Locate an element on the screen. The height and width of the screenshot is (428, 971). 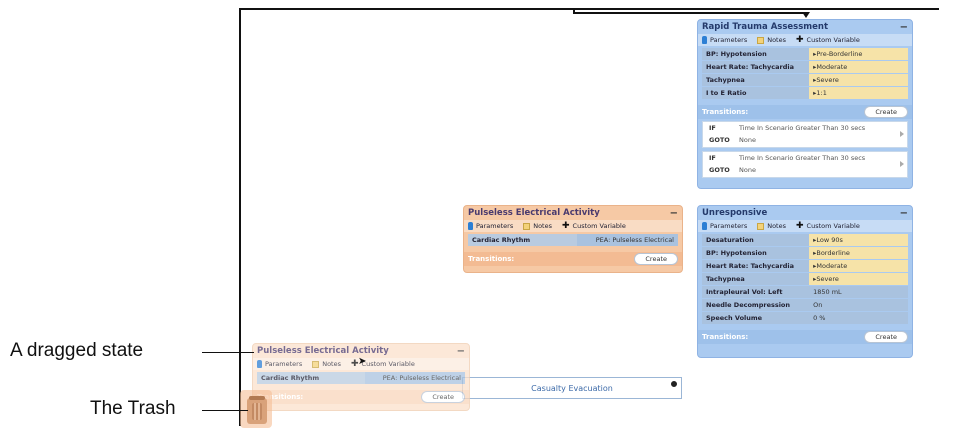
parameter-row: BP: Hypotension ▸ Borderline is located at coordinates (805, 253).